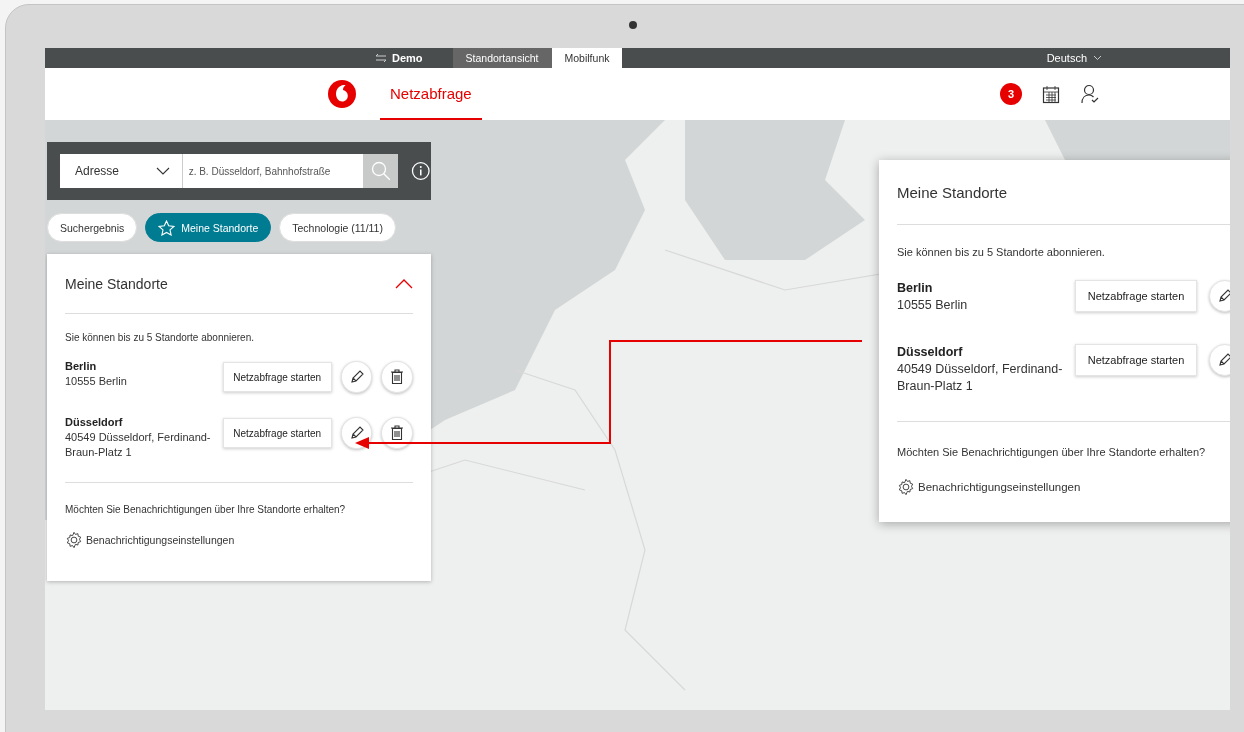  Describe the element at coordinates (92, 227) in the screenshot. I see `filter-chip: Suchergebnis` at that location.